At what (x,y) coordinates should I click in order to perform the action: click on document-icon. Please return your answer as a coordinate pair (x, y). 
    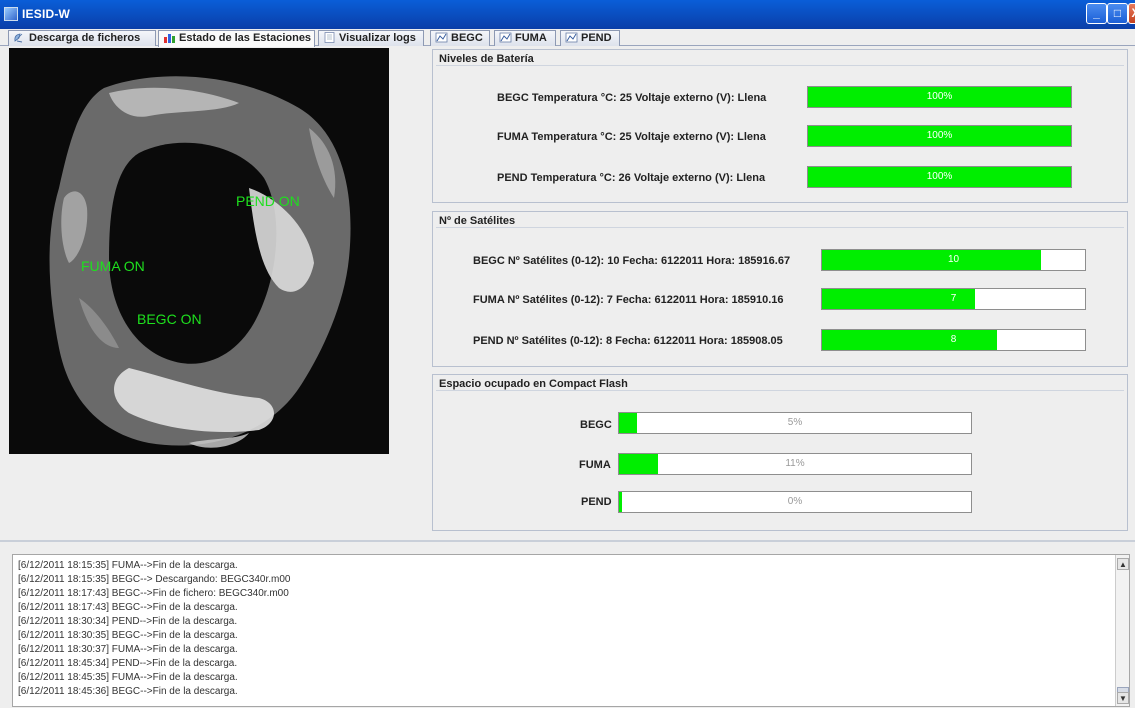
    Looking at the image, I should click on (329, 37).